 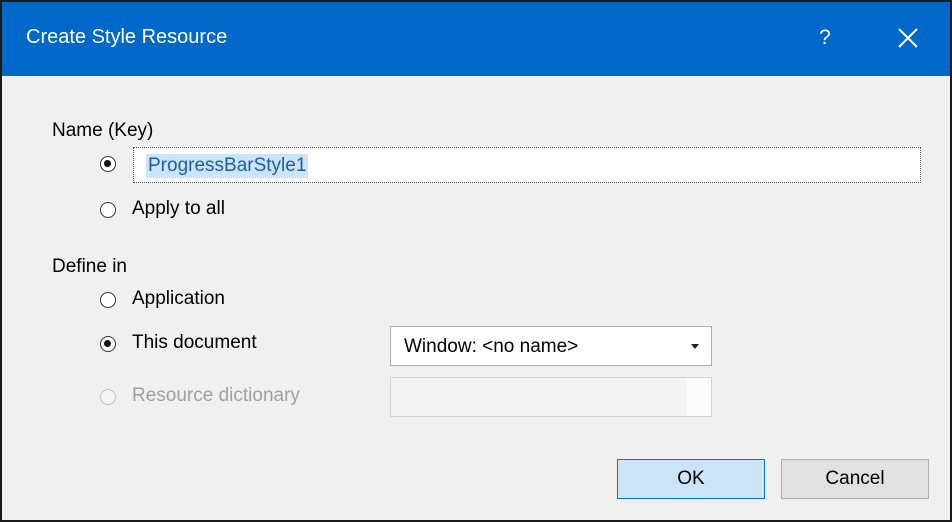 I want to click on close-button, so click(x=908, y=38).